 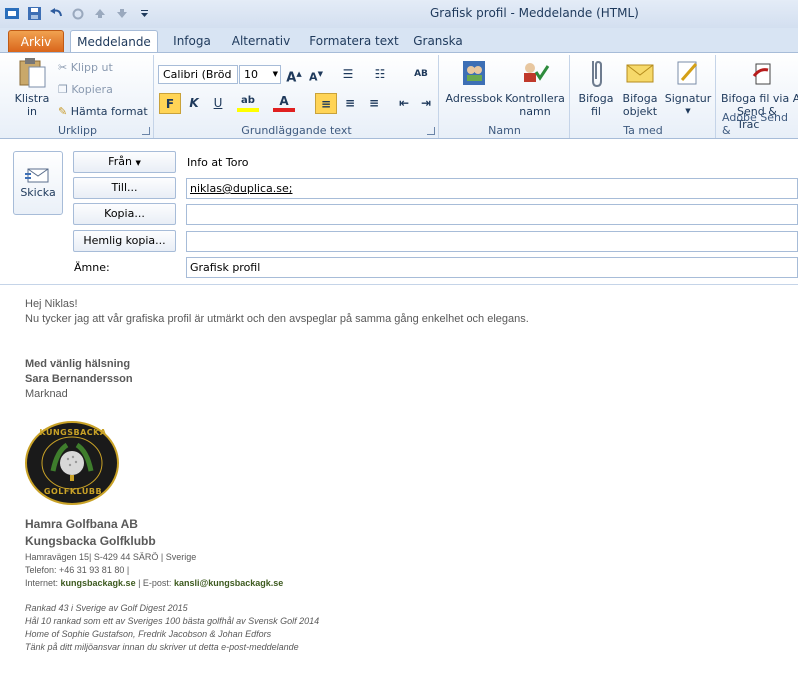 What do you see at coordinates (350, 103) in the screenshot?
I see `align-center-icon: ≡` at bounding box center [350, 103].